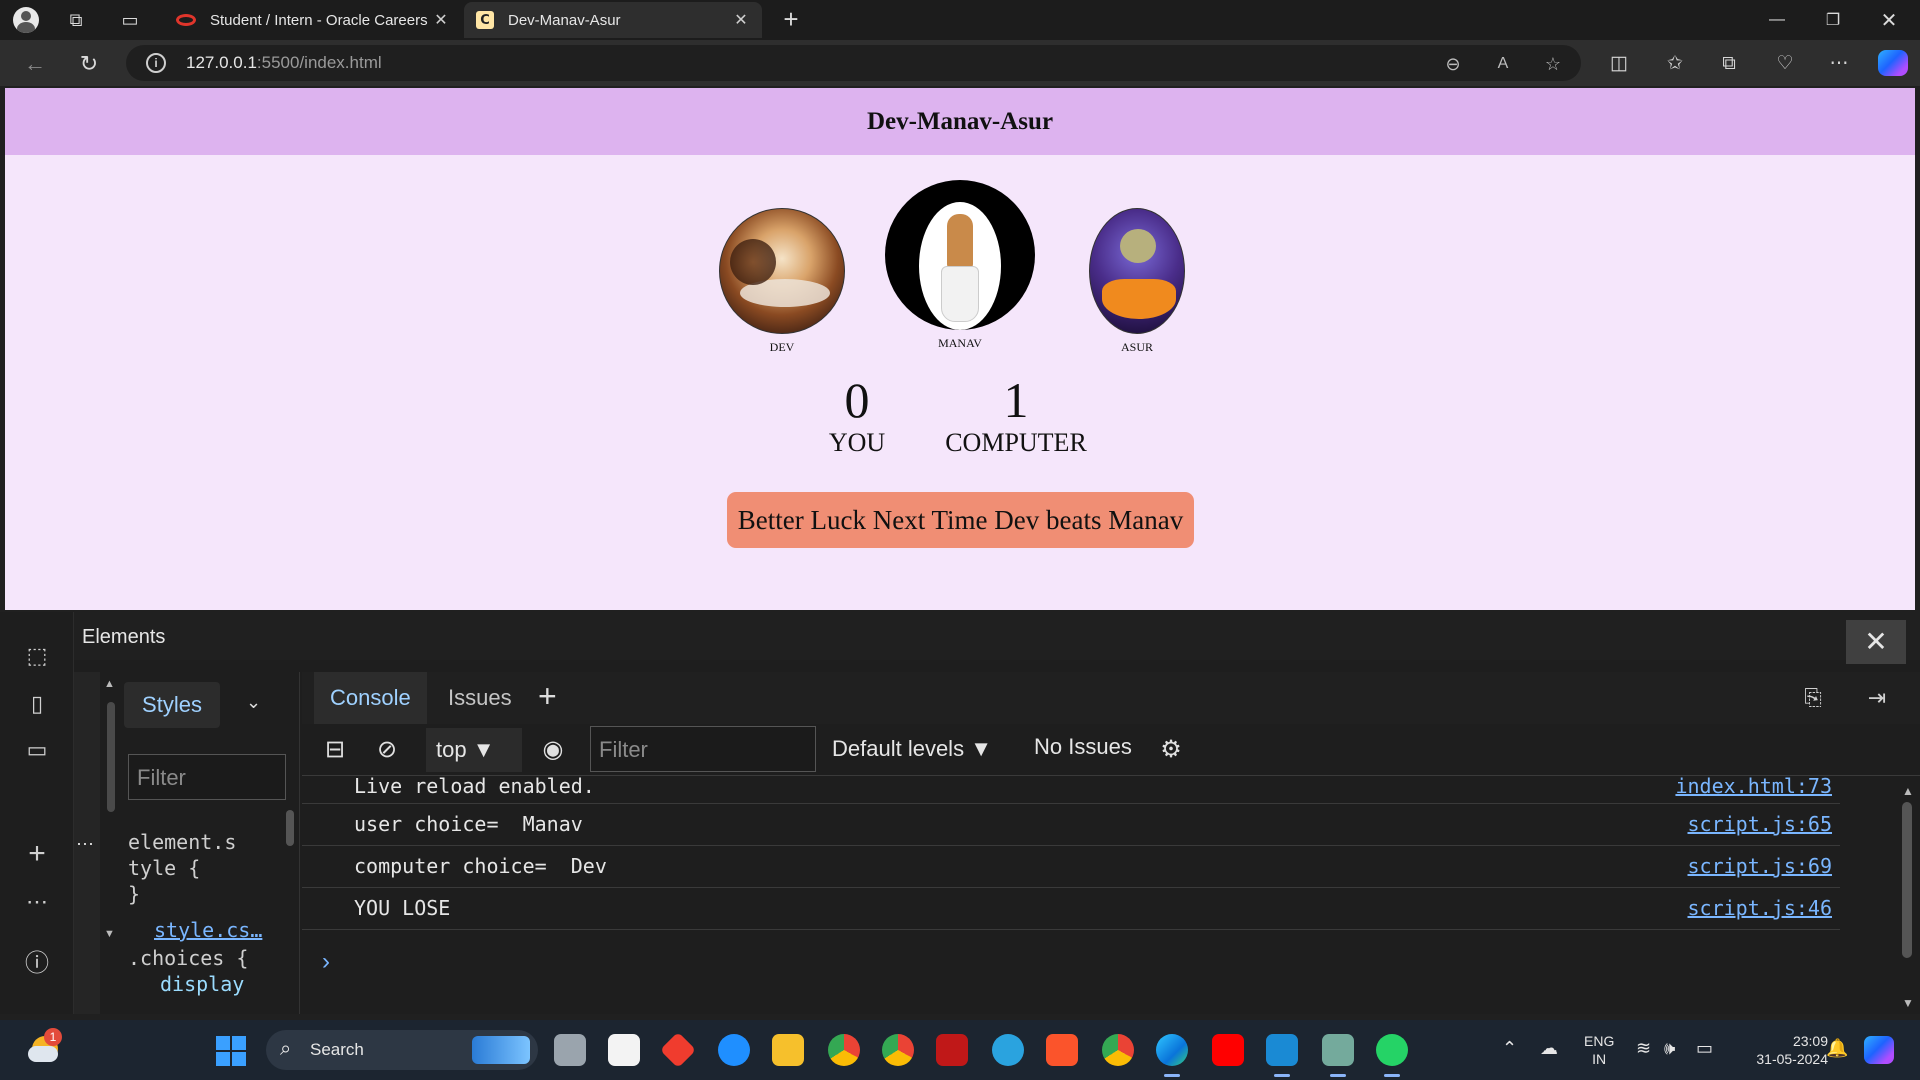 This screenshot has height=1080, width=1920. I want to click on back-icon: ←, so click(35, 64).